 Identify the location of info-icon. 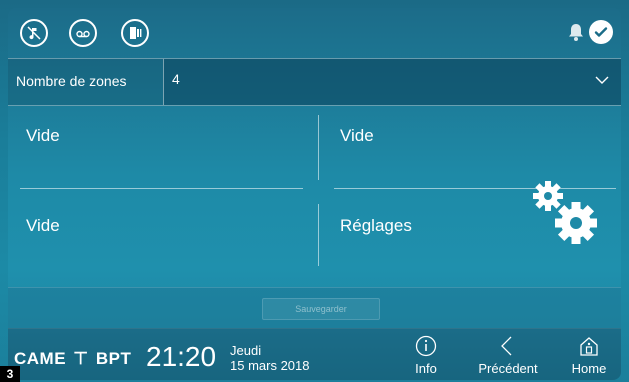
(426, 346).